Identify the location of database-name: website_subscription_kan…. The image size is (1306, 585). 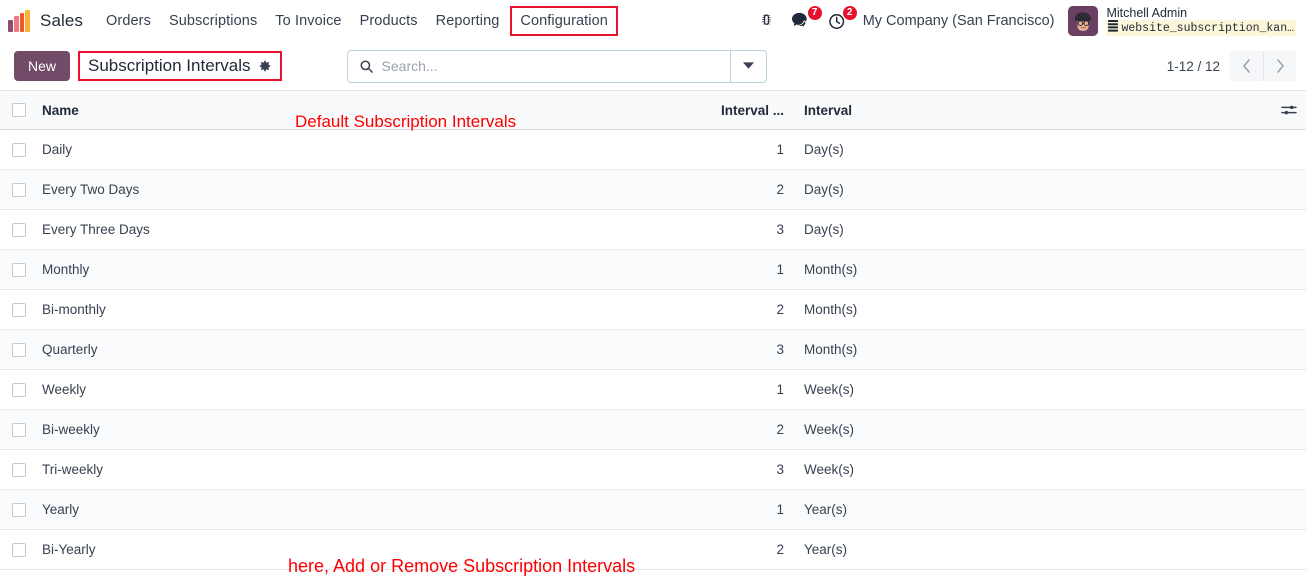
(1207, 28).